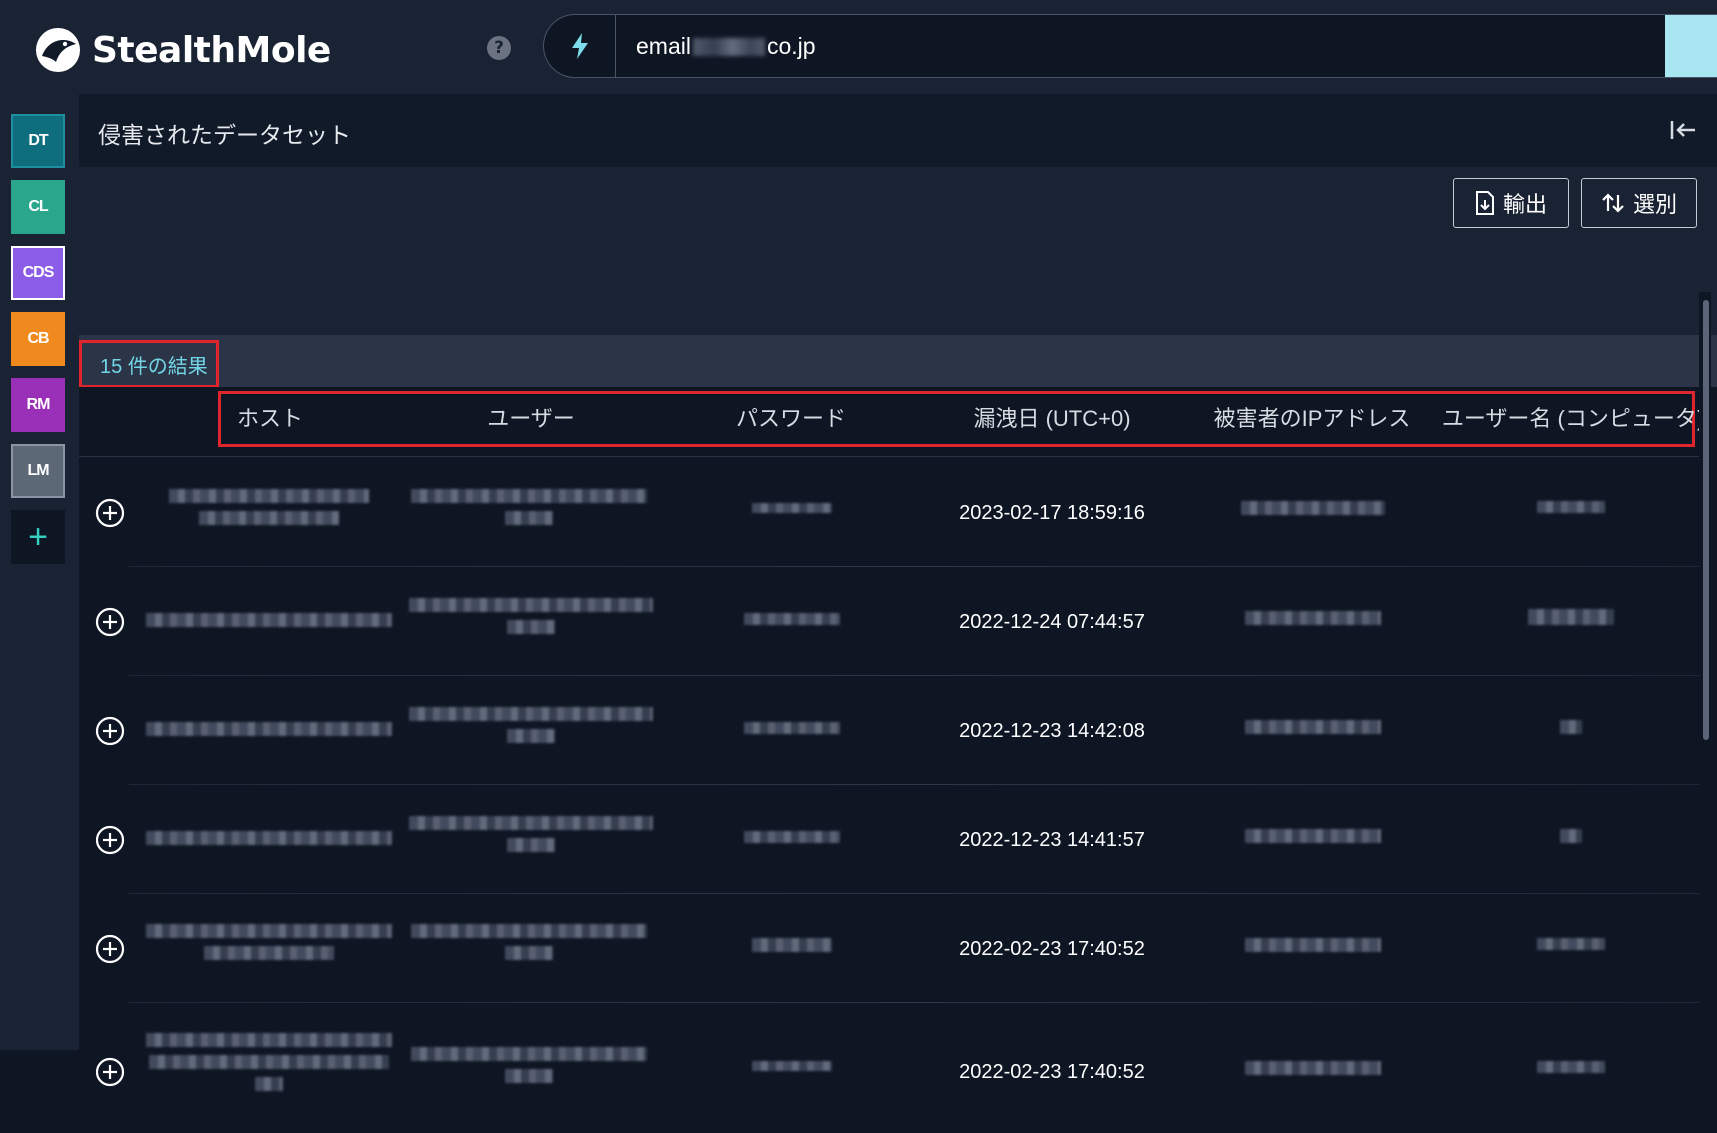 The width and height of the screenshot is (1717, 1133). I want to click on export-label: 輸出, so click(1524, 204).